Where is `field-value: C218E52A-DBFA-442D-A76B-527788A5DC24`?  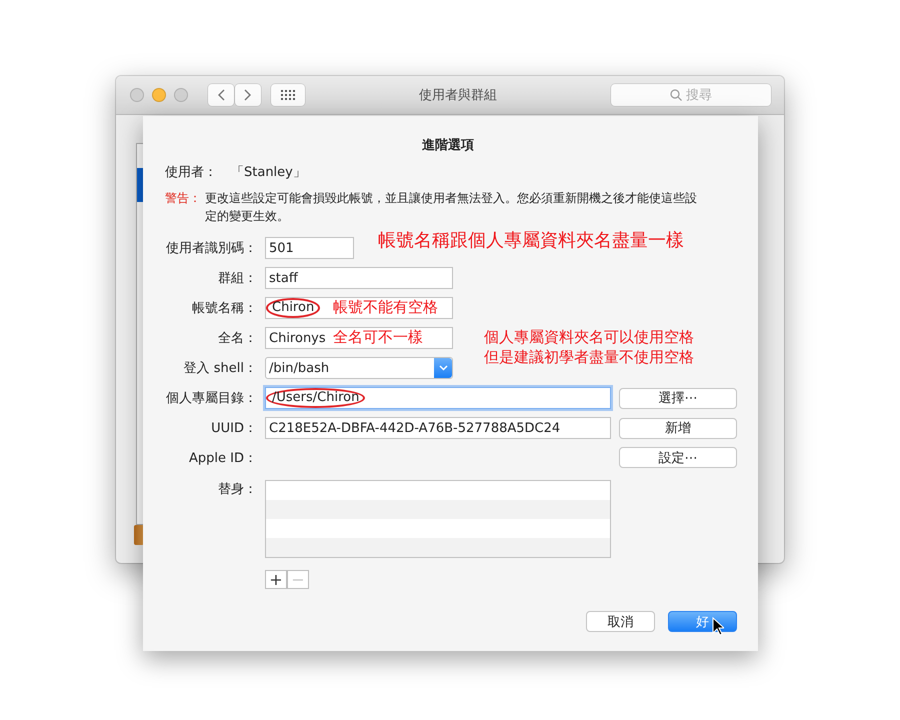
field-value: C218E52A-DBFA-442D-A76B-527788A5DC24 is located at coordinates (414, 428).